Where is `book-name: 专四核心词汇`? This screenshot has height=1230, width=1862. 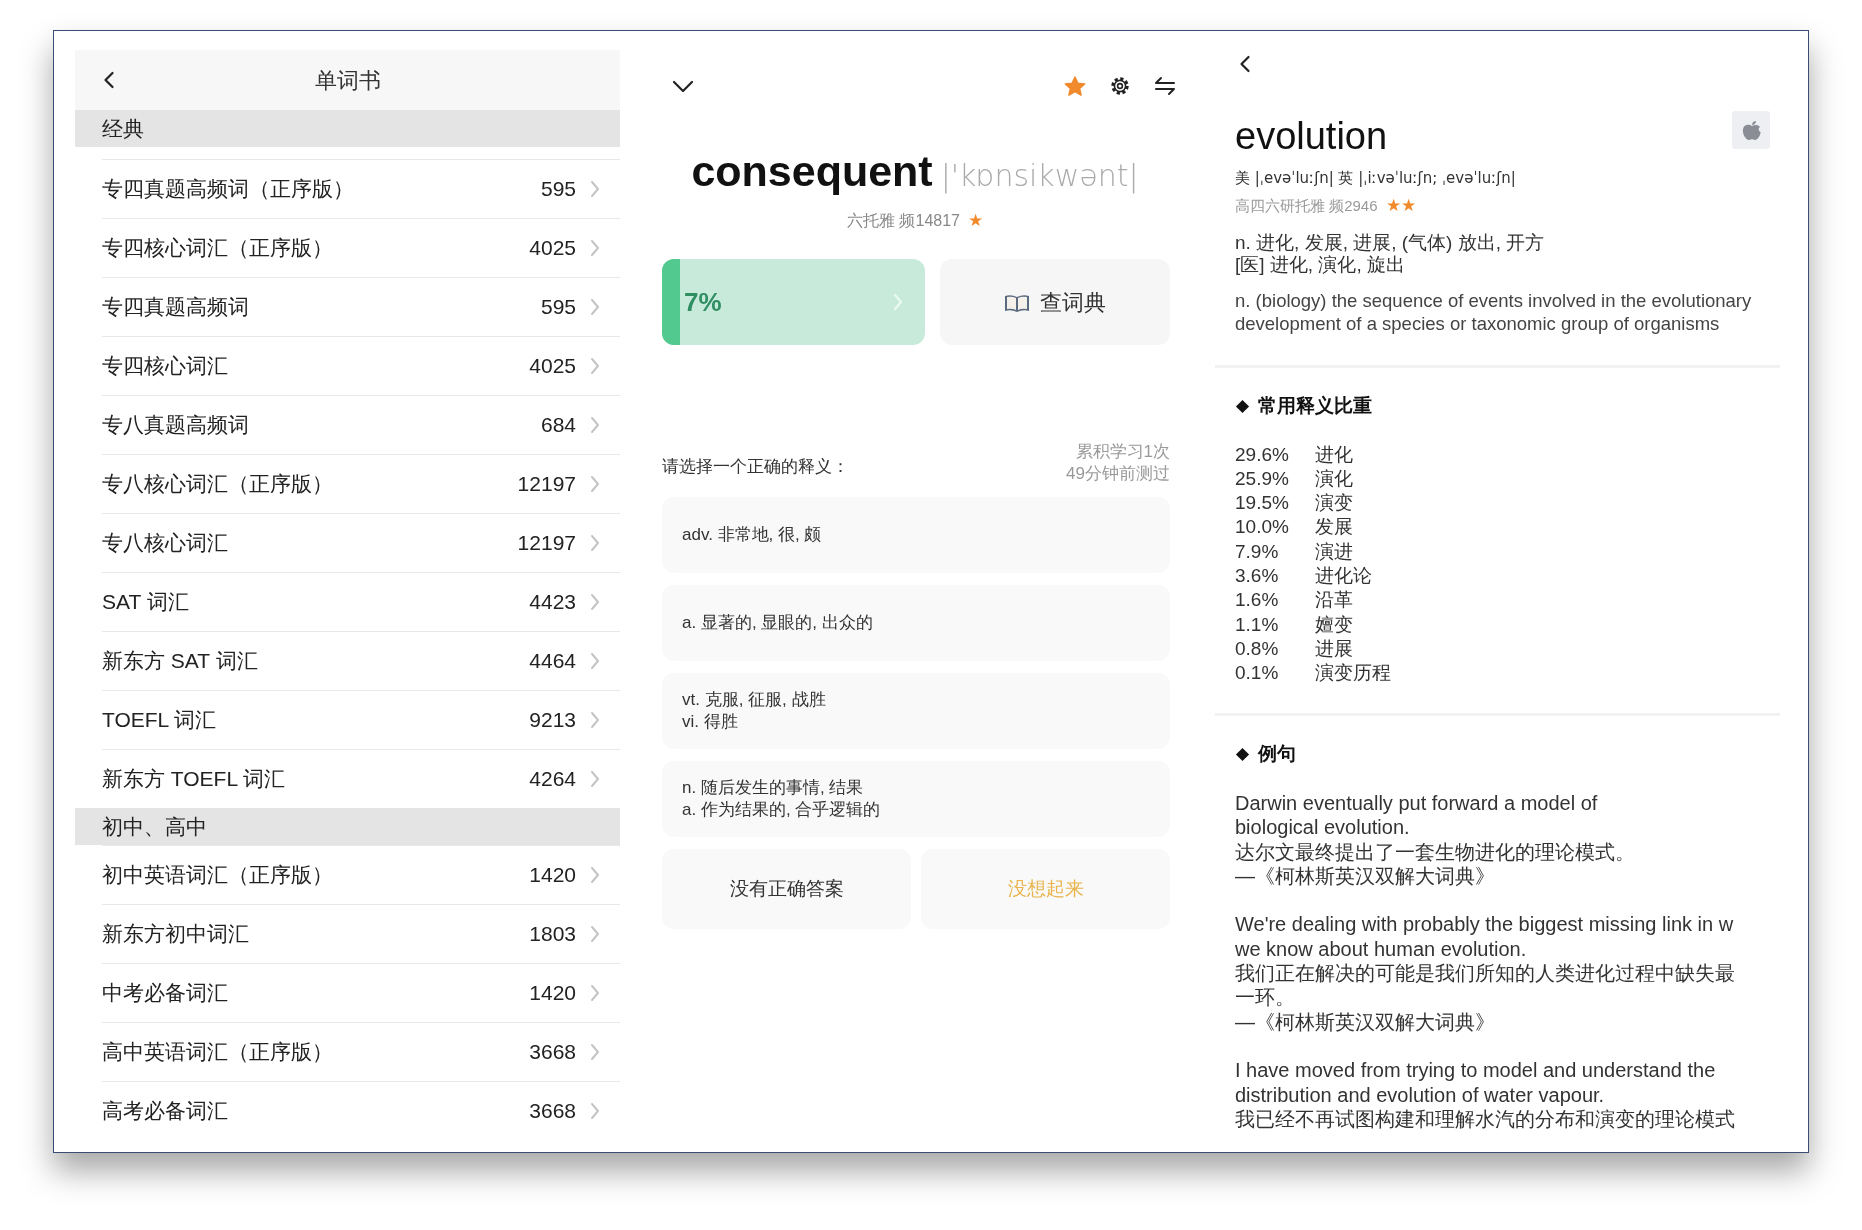
book-name: 专四核心词汇 is located at coordinates (165, 366).